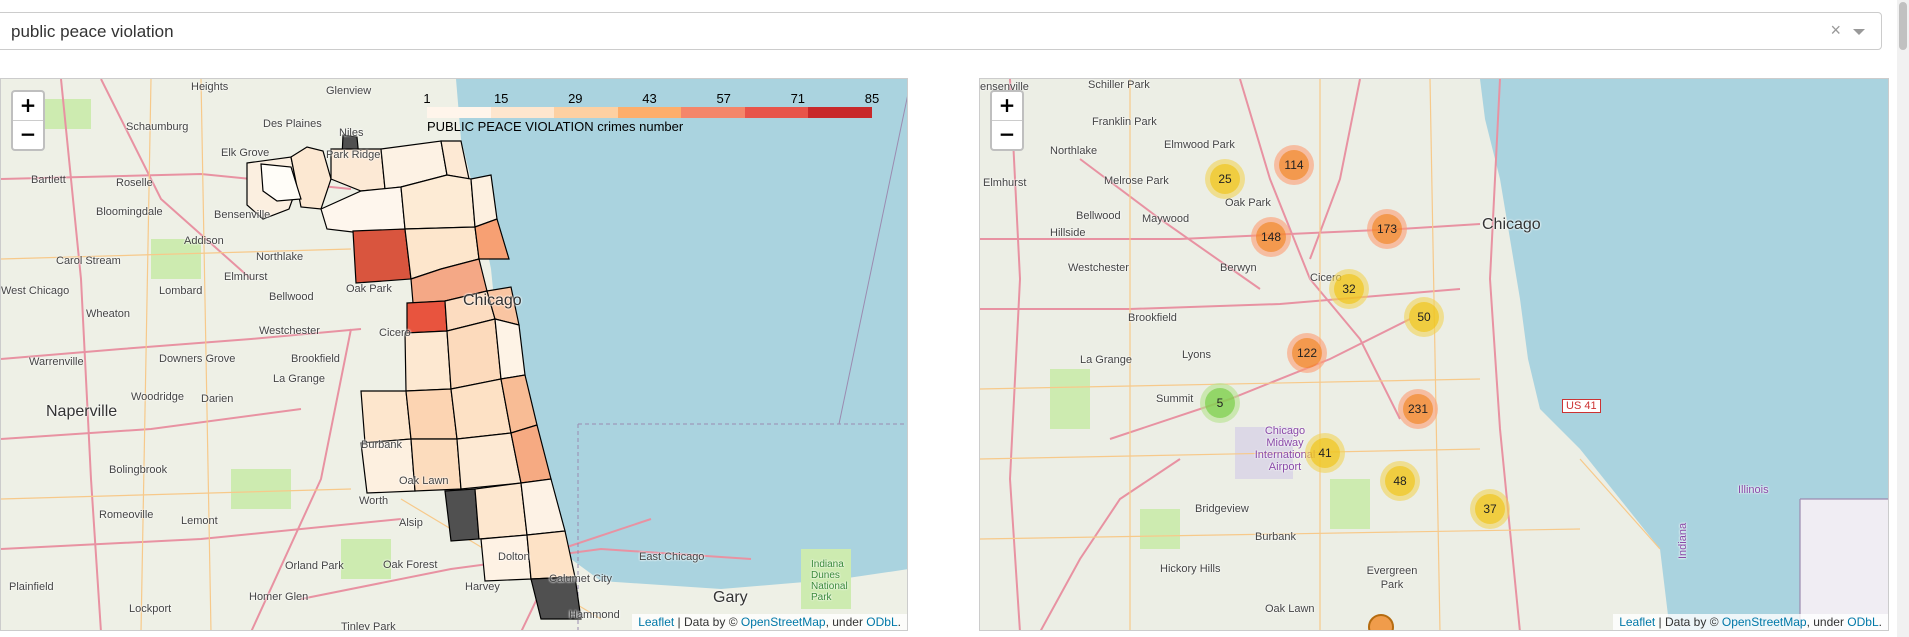 This screenshot has width=1909, height=637. What do you see at coordinates (134, 183) in the screenshot?
I see `place-label: Roselle` at bounding box center [134, 183].